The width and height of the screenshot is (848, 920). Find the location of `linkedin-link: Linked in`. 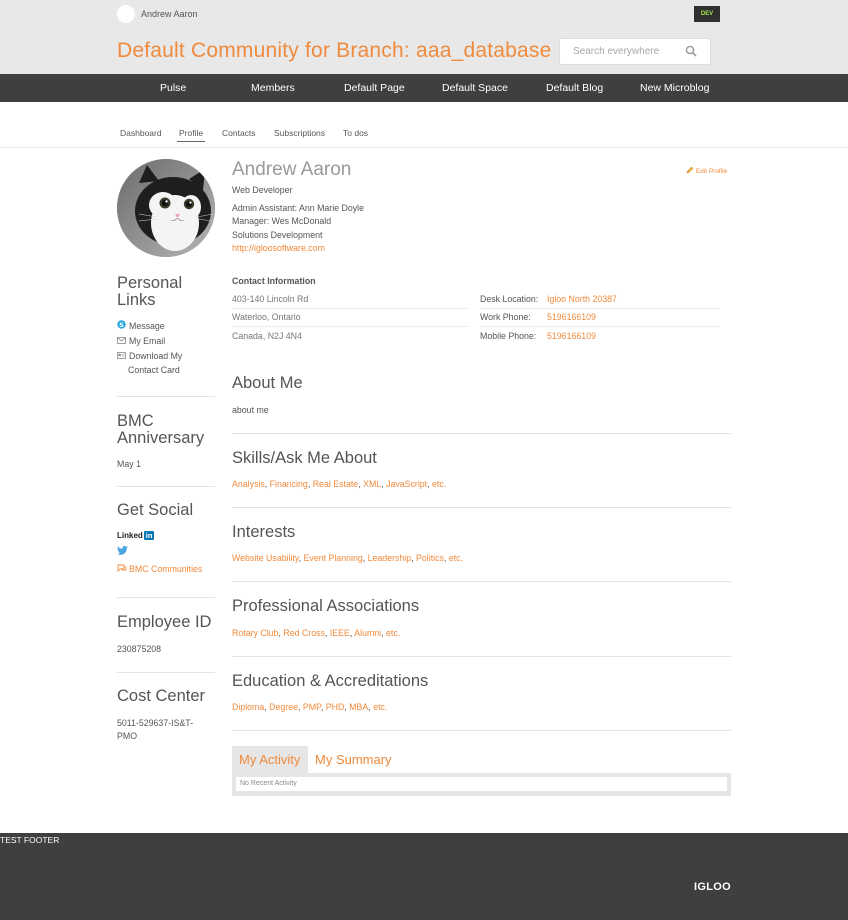

linkedin-link: Linked in is located at coordinates (136, 535).